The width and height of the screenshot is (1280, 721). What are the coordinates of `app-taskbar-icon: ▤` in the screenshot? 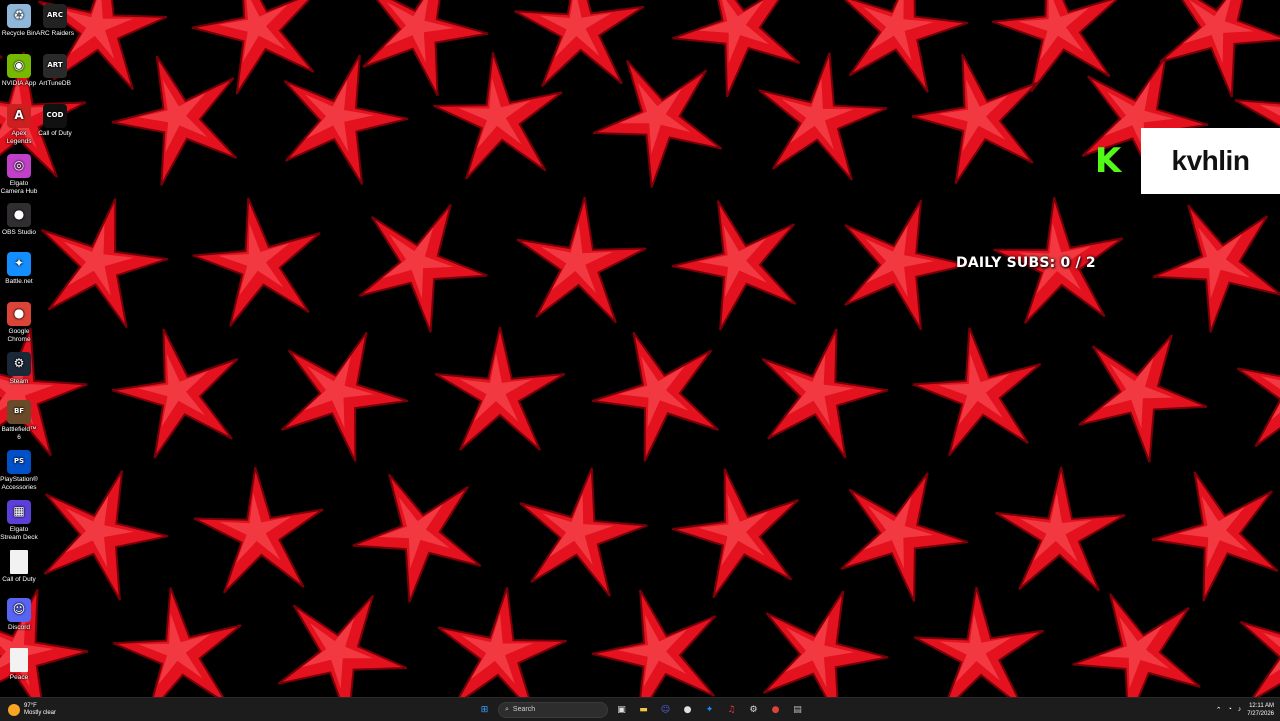 It's located at (797, 709).